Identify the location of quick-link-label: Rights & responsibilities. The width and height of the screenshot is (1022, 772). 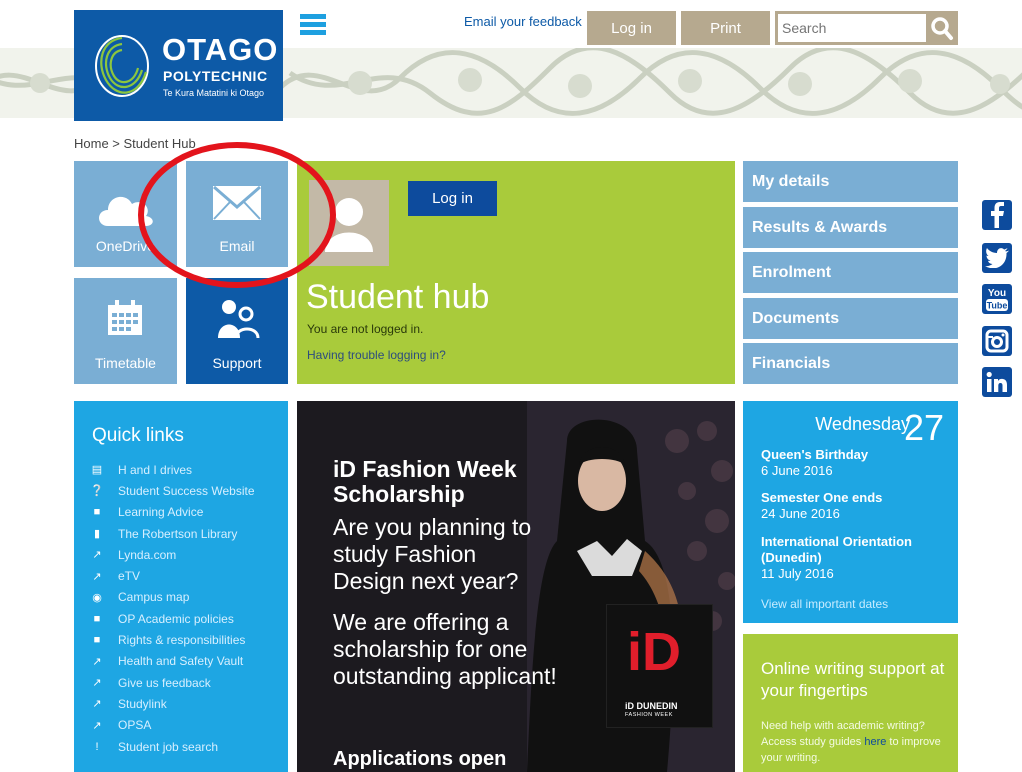
(182, 640).